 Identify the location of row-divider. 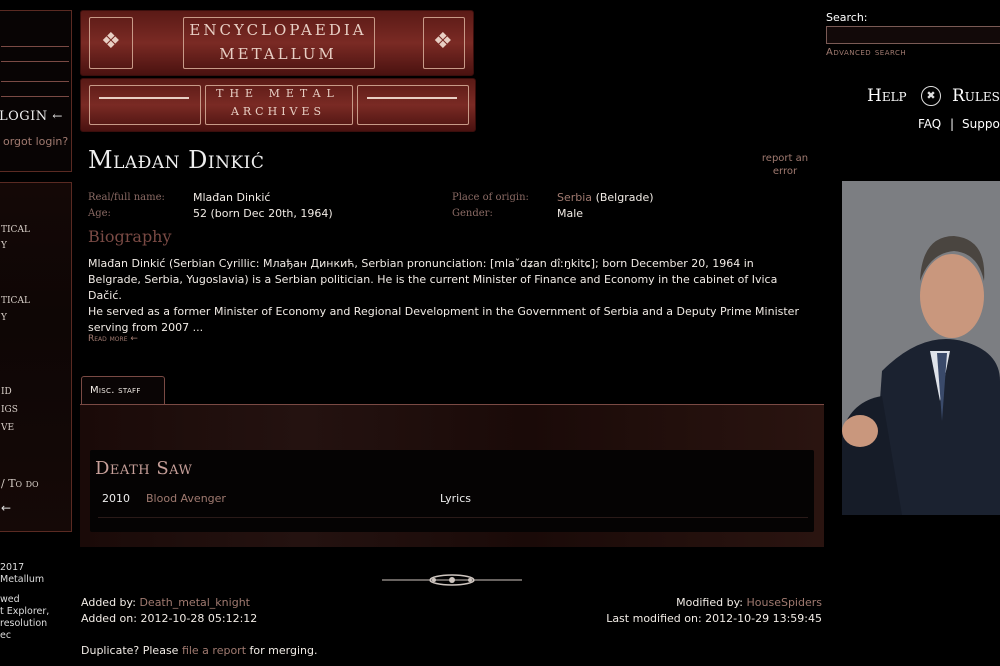
(453, 517).